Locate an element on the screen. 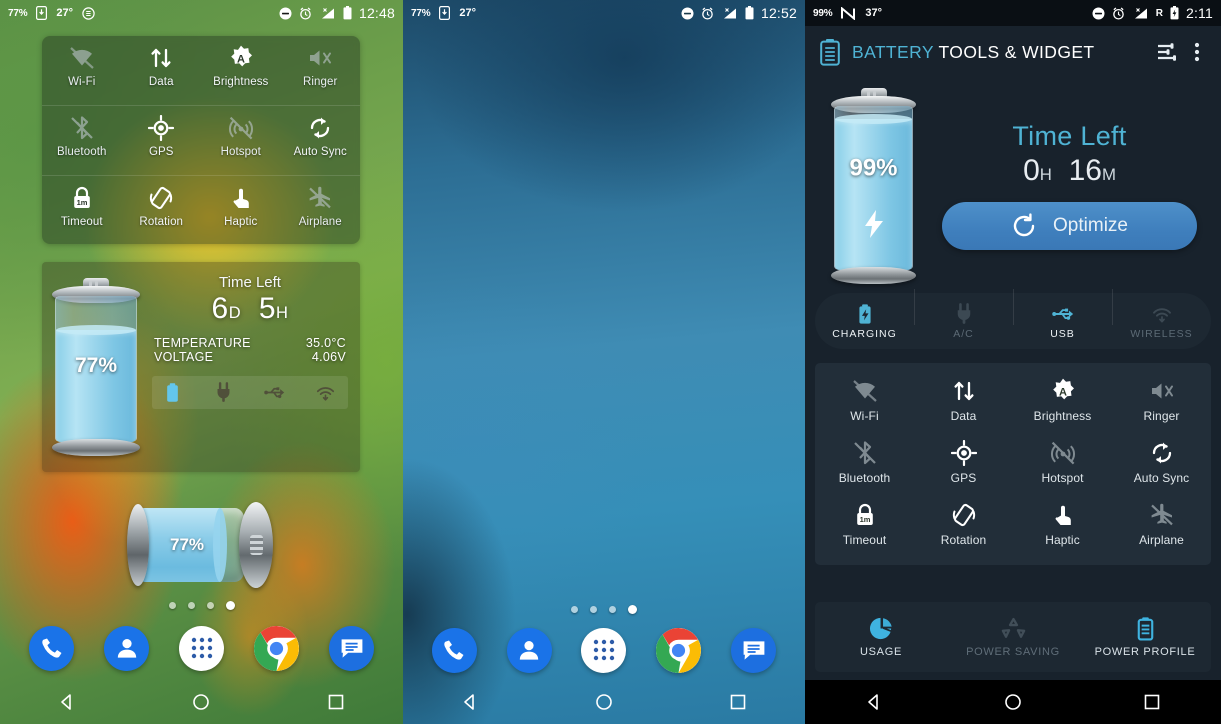  voltage-value: 4.06V is located at coordinates (328, 357).